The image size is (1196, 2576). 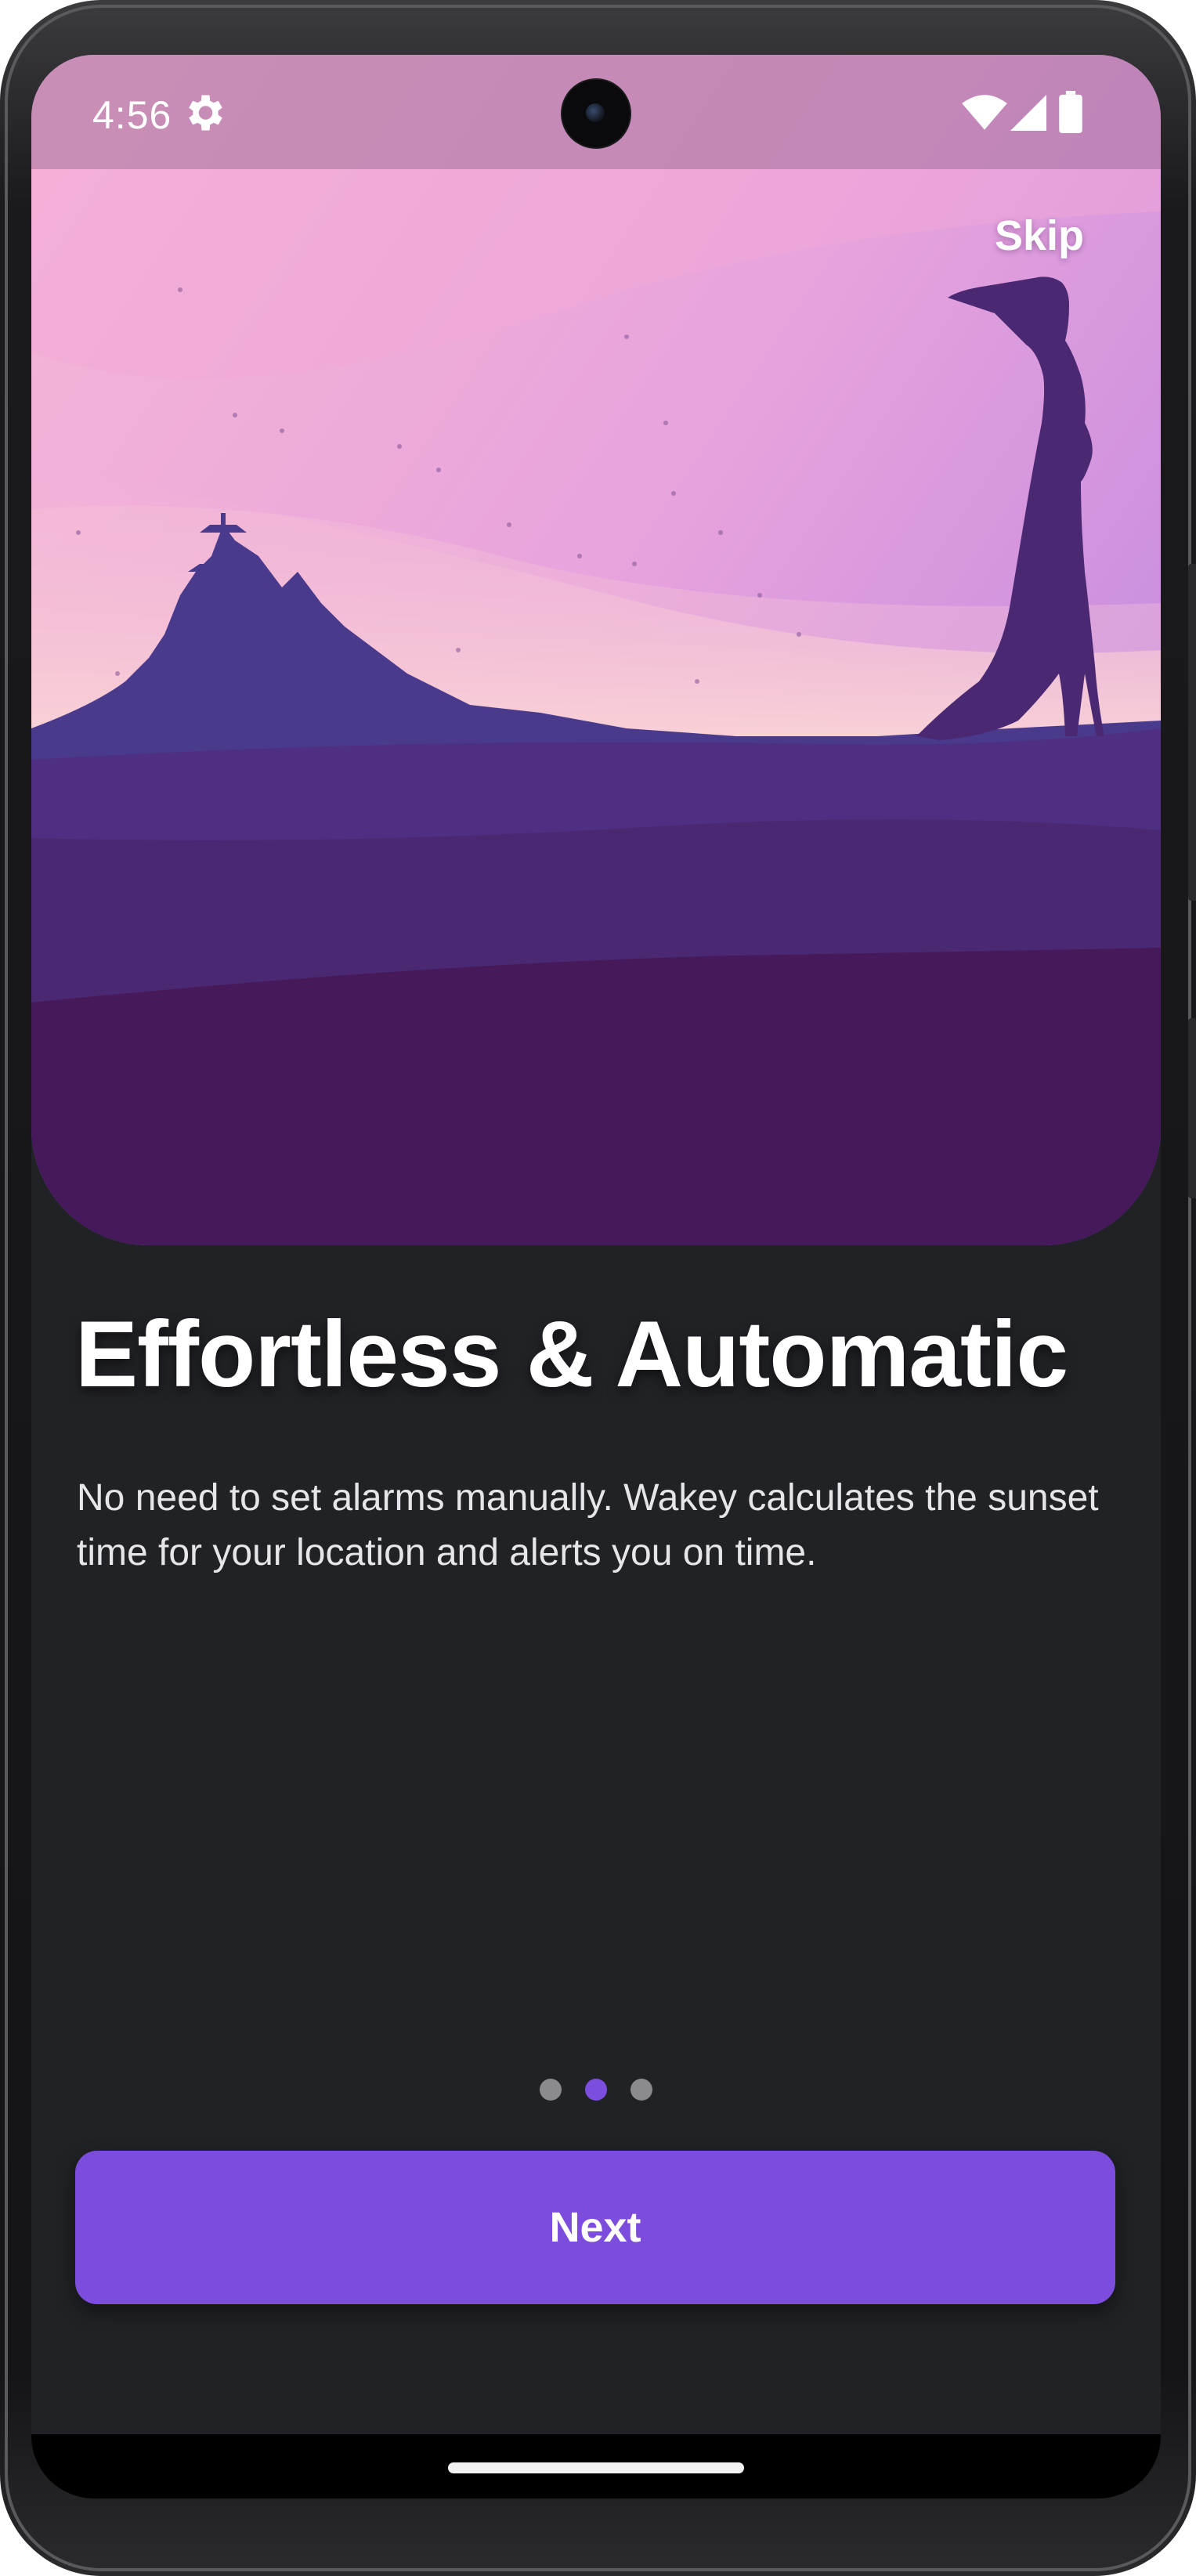 I want to click on status-bar: 4:56, so click(x=596, y=112).